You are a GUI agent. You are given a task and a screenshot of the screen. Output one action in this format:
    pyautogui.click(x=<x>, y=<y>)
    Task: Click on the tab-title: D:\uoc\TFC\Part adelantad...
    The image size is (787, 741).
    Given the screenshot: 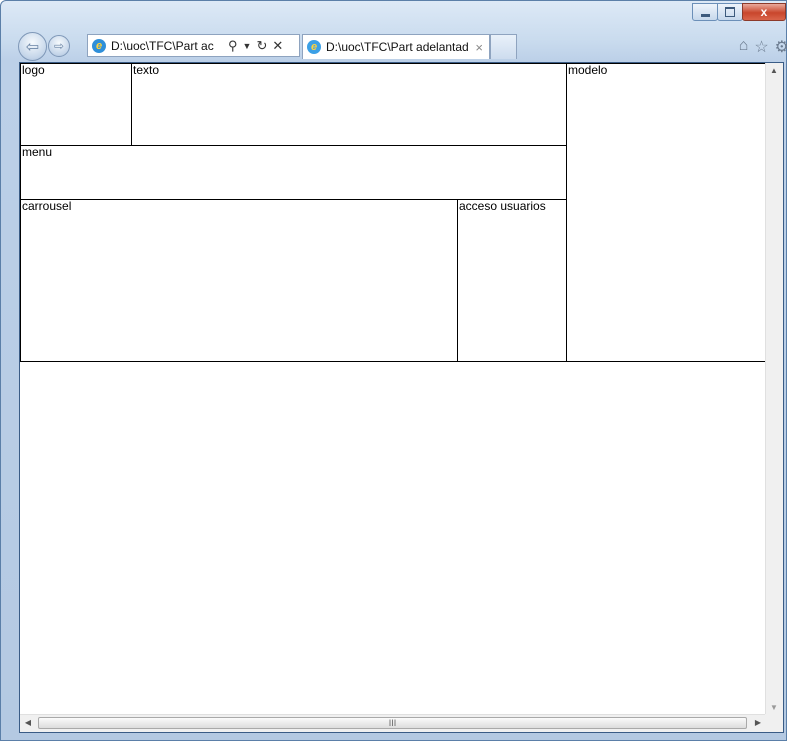 What is the action you would take?
    pyautogui.click(x=398, y=47)
    